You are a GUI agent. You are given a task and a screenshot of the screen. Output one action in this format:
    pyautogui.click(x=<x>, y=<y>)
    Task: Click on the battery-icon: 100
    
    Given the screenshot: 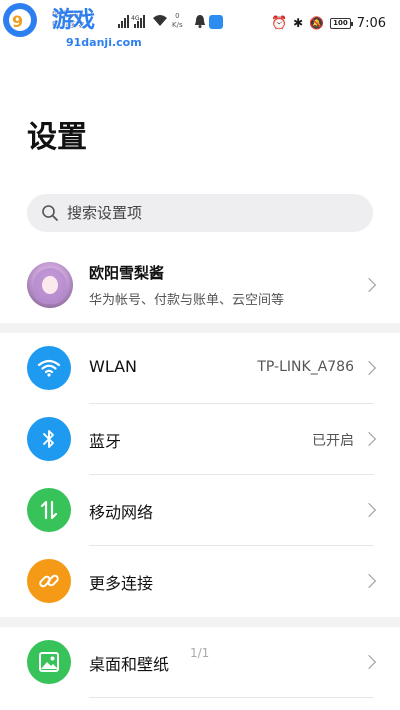 What is the action you would take?
    pyautogui.click(x=341, y=23)
    